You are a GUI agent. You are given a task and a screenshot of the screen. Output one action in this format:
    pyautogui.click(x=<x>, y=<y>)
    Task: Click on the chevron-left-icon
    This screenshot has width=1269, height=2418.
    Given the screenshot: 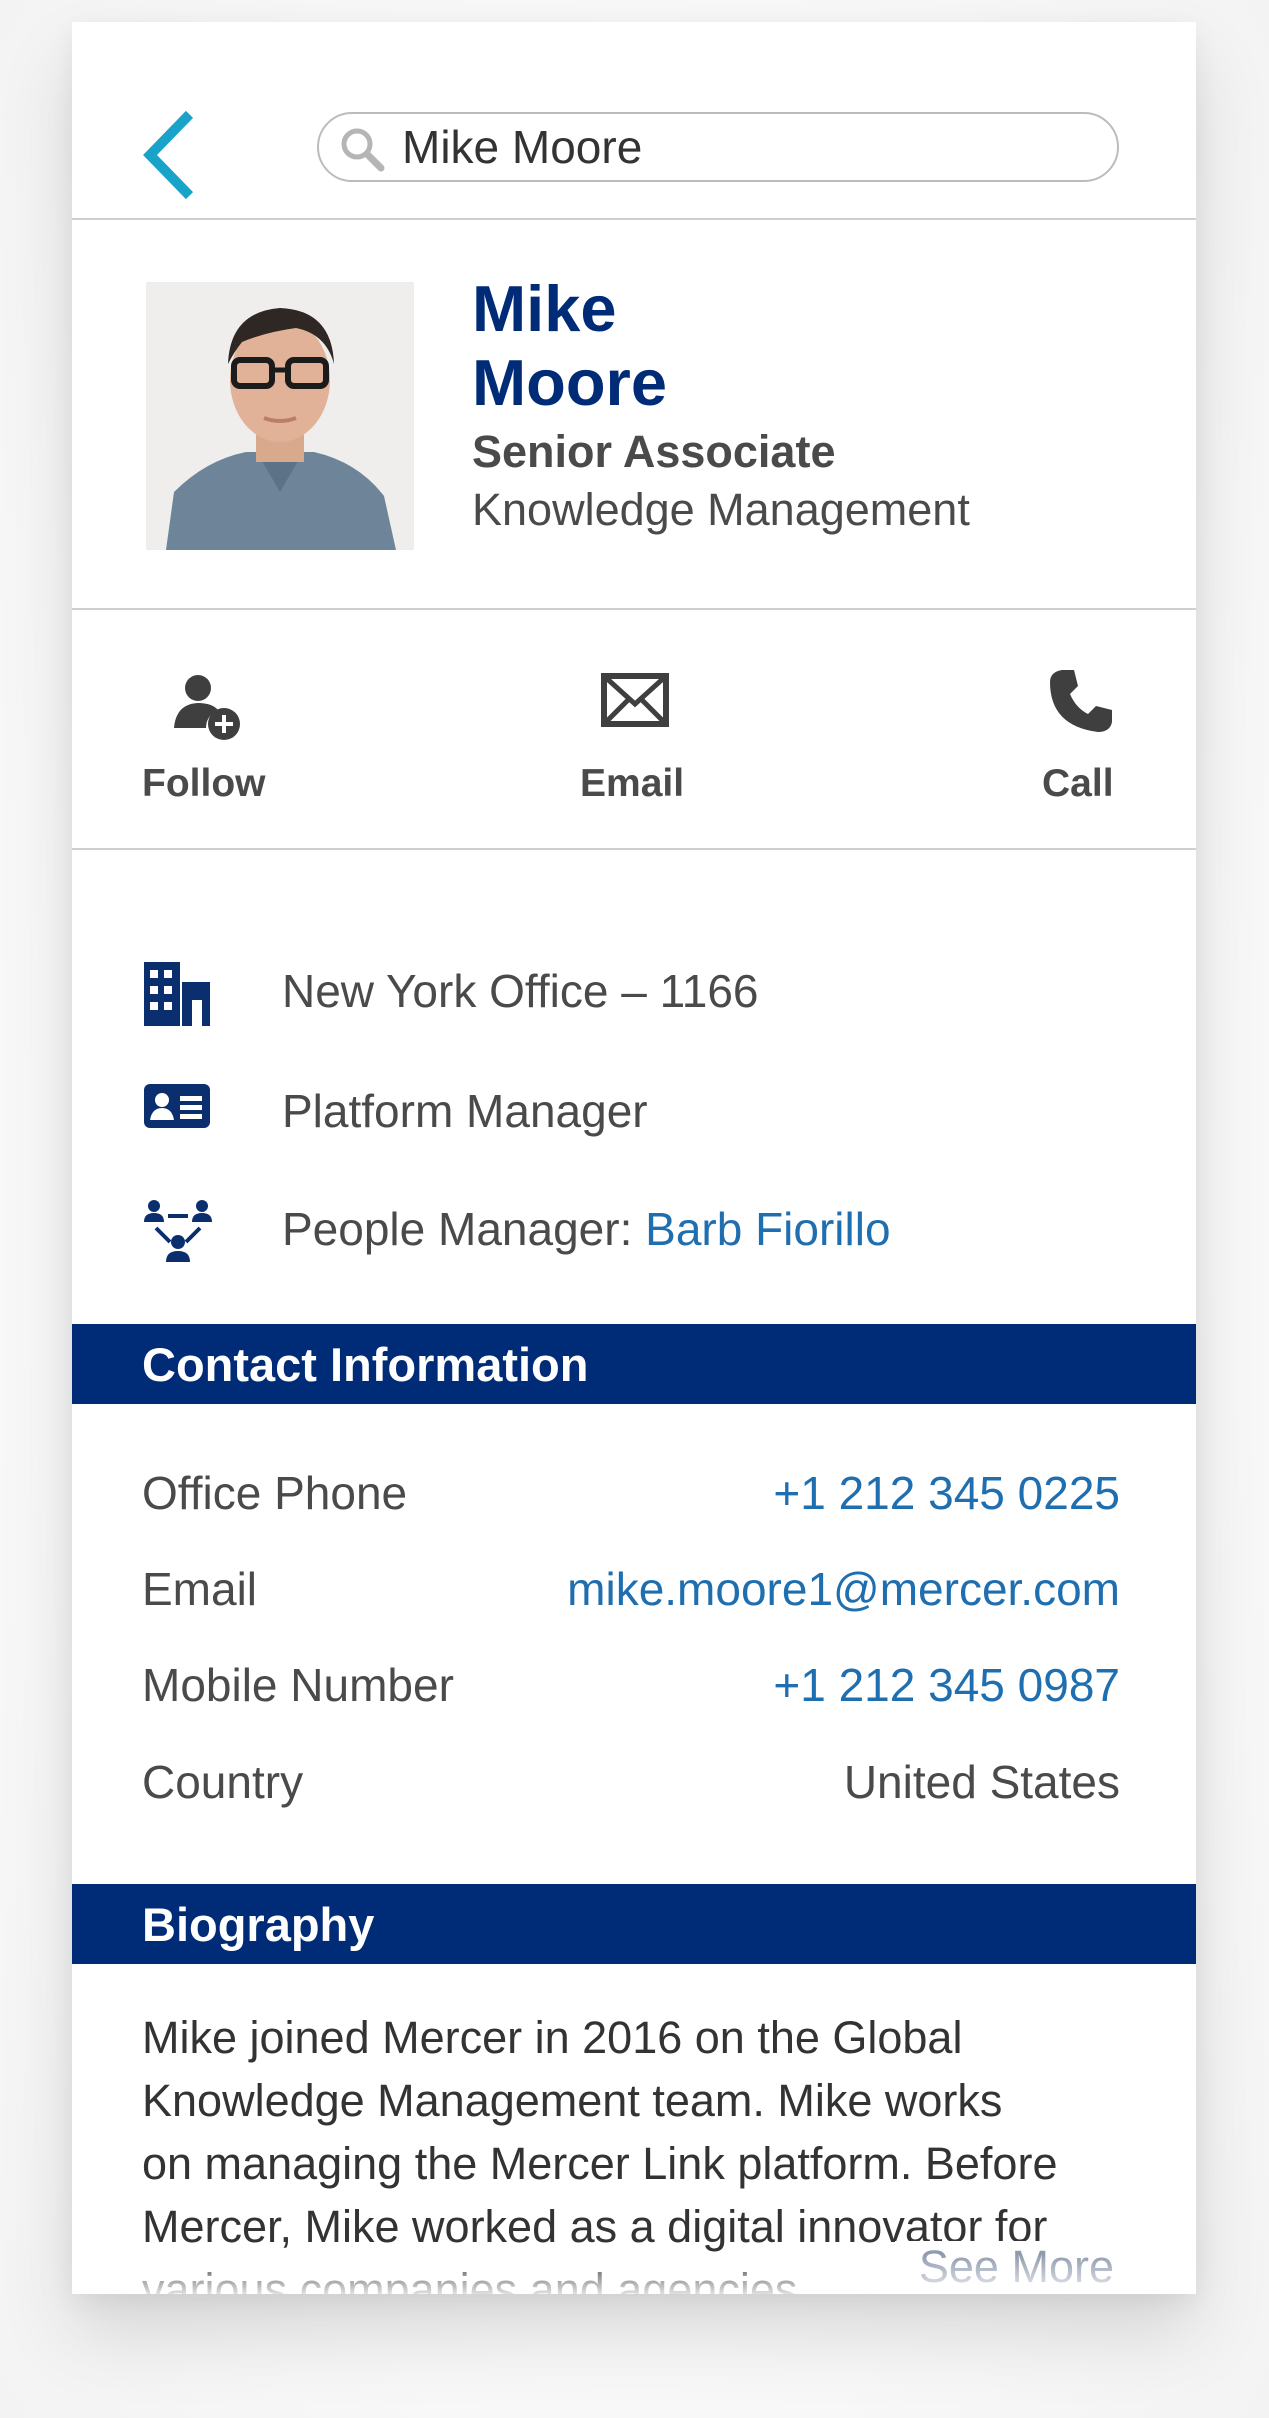 What is the action you would take?
    pyautogui.click(x=168, y=155)
    